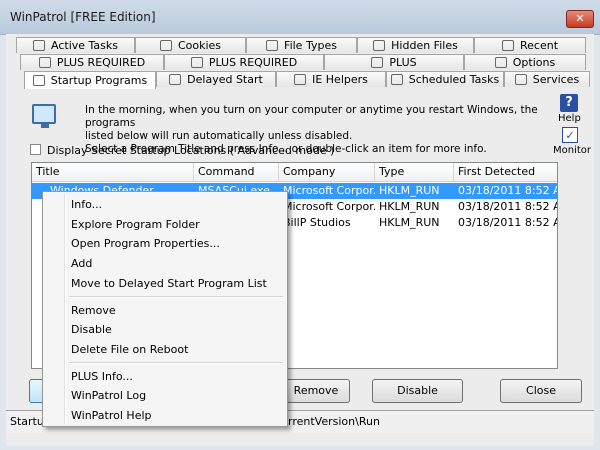 Image resolution: width=600 pixels, height=450 pixels. What do you see at coordinates (65, 309) in the screenshot?
I see `menu-icon-strip` at bounding box center [65, 309].